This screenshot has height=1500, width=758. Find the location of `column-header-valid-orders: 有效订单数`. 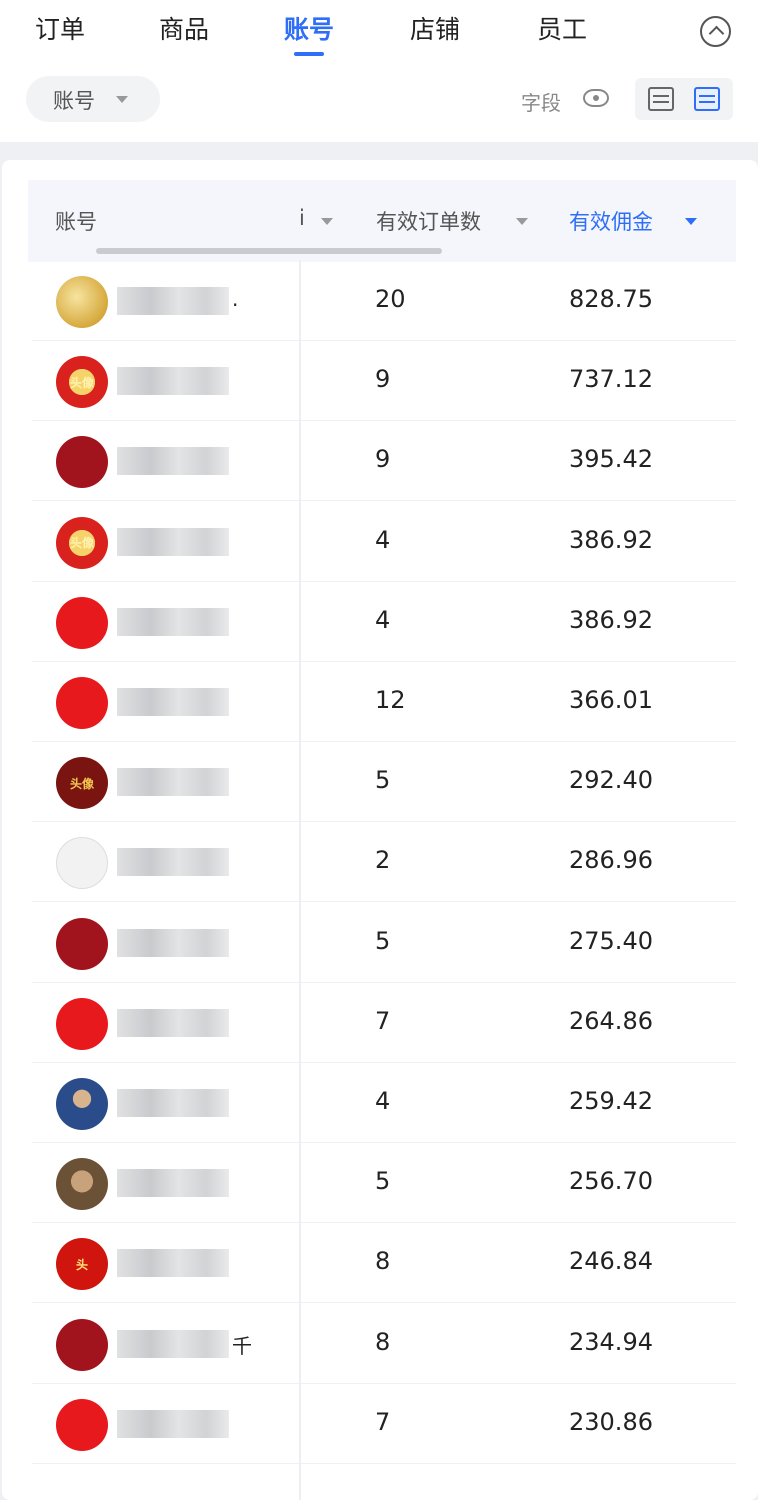

column-header-valid-orders: 有效订单数 is located at coordinates (452, 221).